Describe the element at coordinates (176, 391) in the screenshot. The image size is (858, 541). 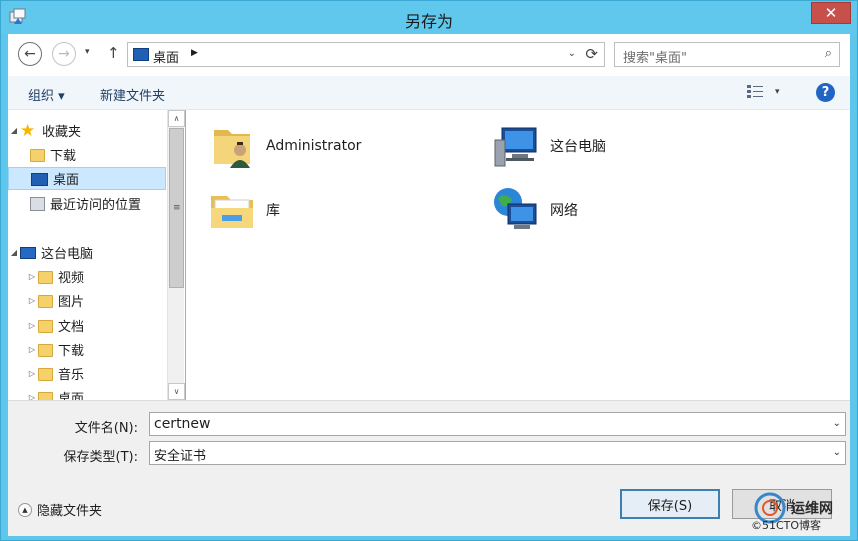
I see `scroll-down-icon: ∨` at that location.